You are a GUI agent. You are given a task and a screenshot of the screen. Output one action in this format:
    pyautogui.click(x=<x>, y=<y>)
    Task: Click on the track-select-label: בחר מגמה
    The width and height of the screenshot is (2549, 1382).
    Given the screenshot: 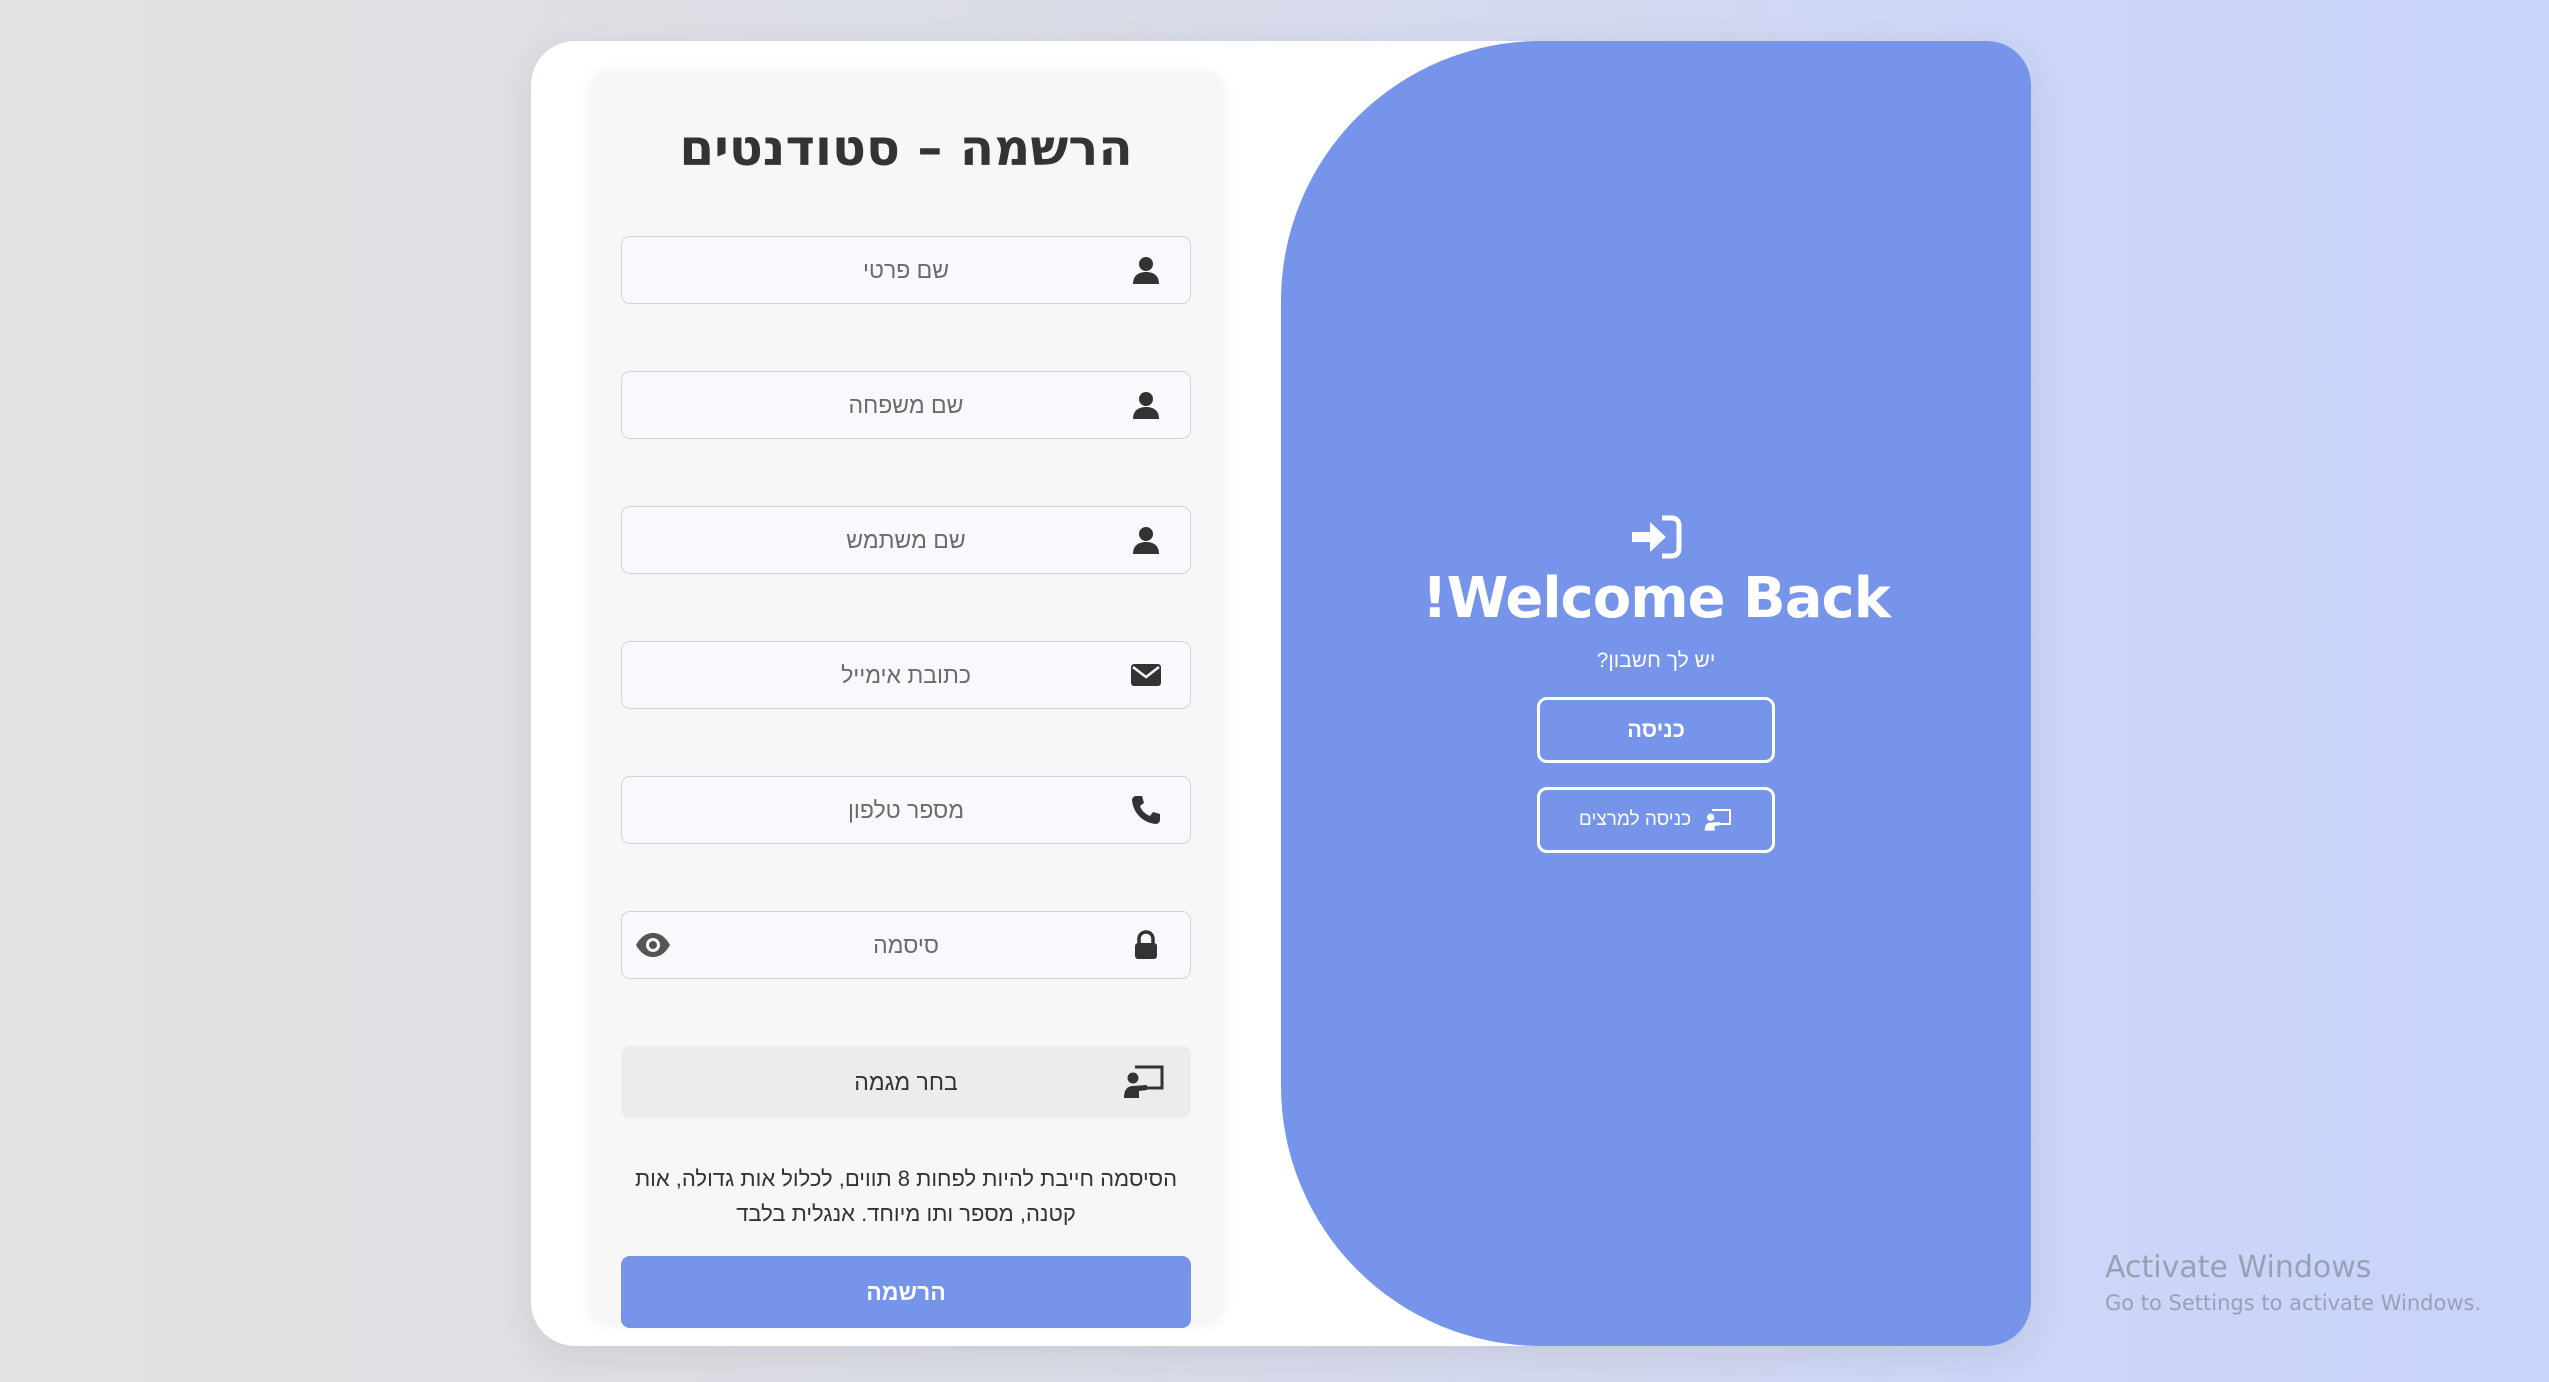 What is the action you would take?
    pyautogui.click(x=906, y=1081)
    